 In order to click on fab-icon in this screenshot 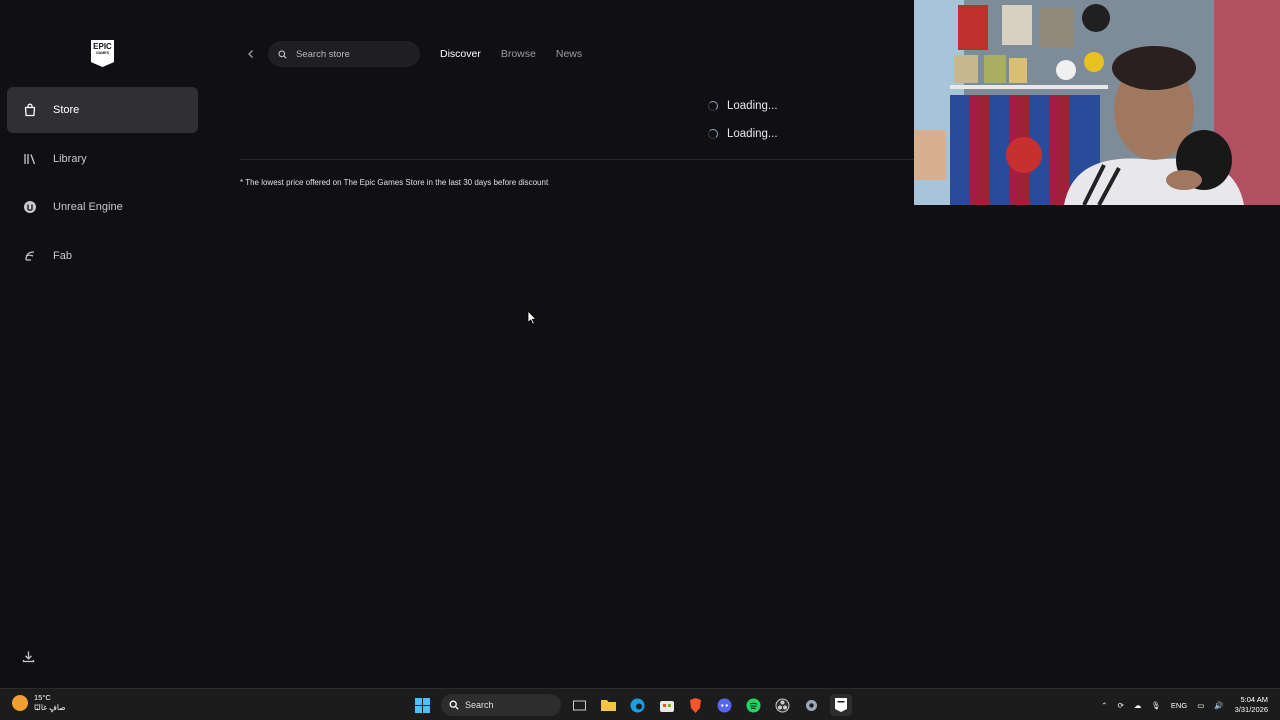, I will do `click(30, 256)`.